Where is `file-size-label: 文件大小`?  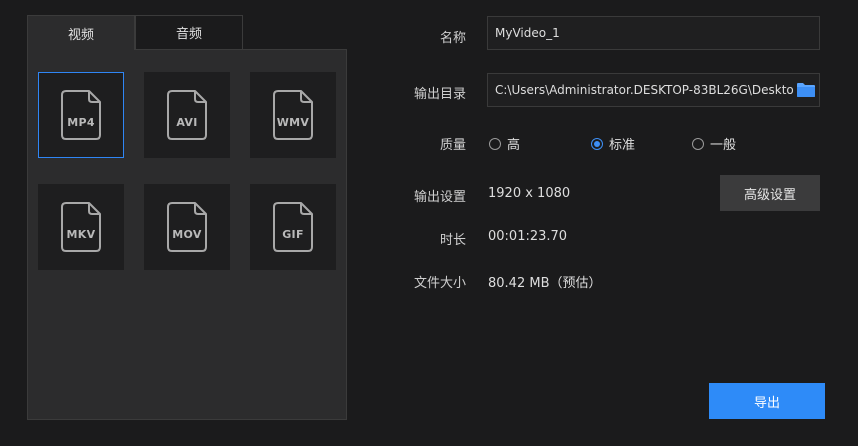
file-size-label: 文件大小 is located at coordinates (439, 283).